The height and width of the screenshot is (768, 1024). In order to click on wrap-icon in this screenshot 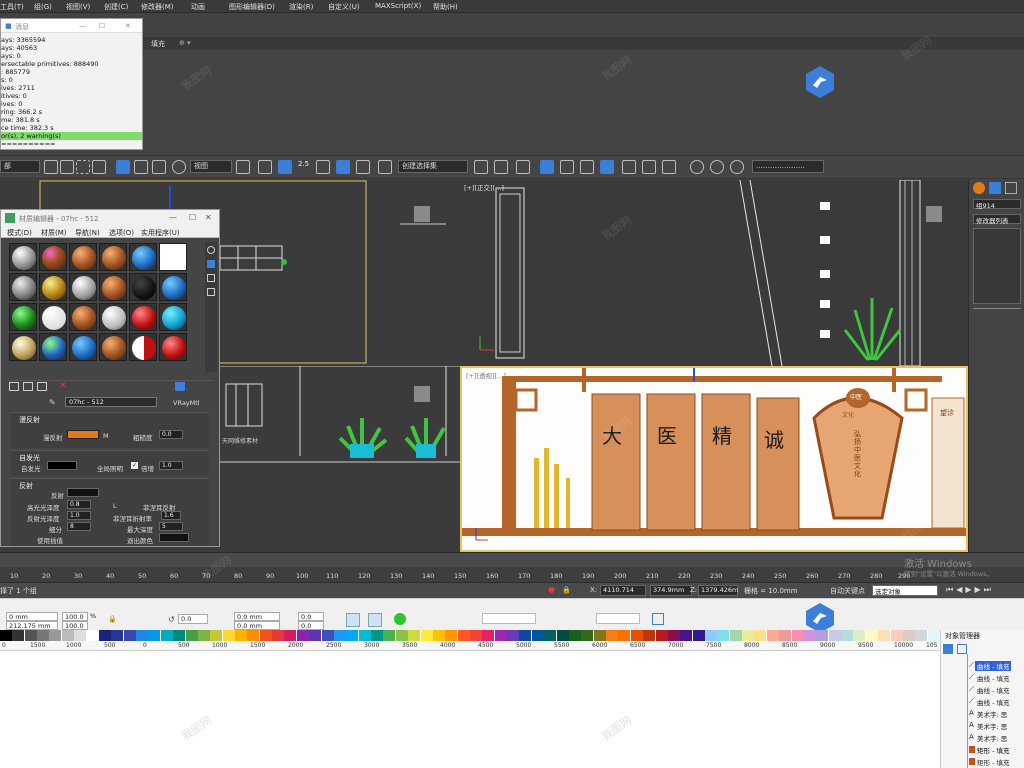, I will do `click(658, 619)`.